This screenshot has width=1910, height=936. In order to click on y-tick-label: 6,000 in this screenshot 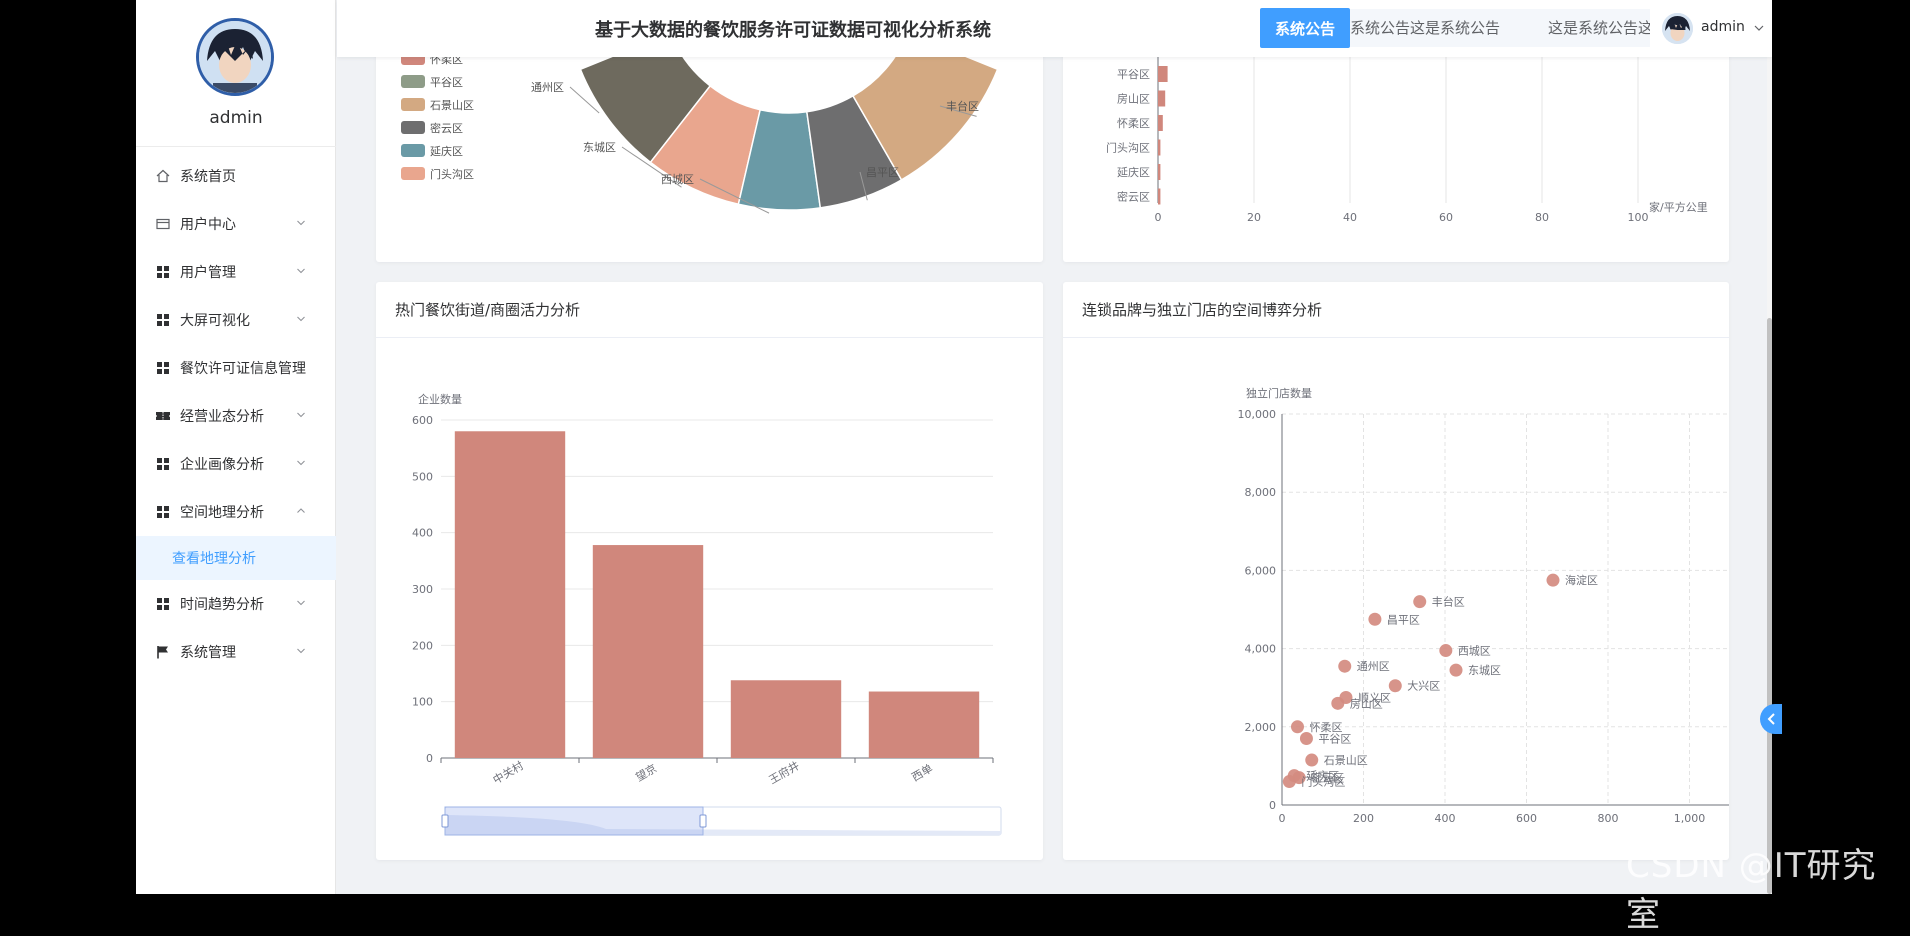, I will do `click(1261, 570)`.